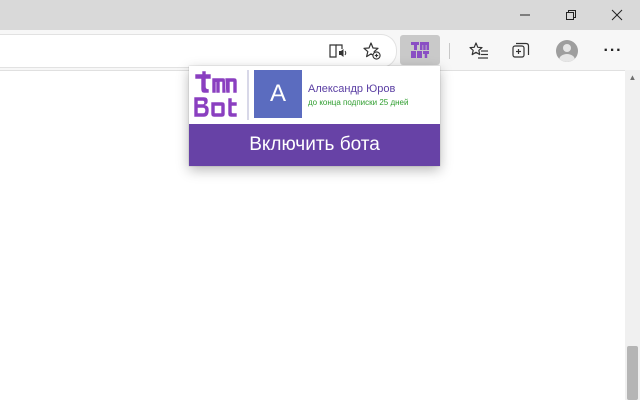  I want to click on subscription-status: до конца подписки 25 дней, so click(358, 102).